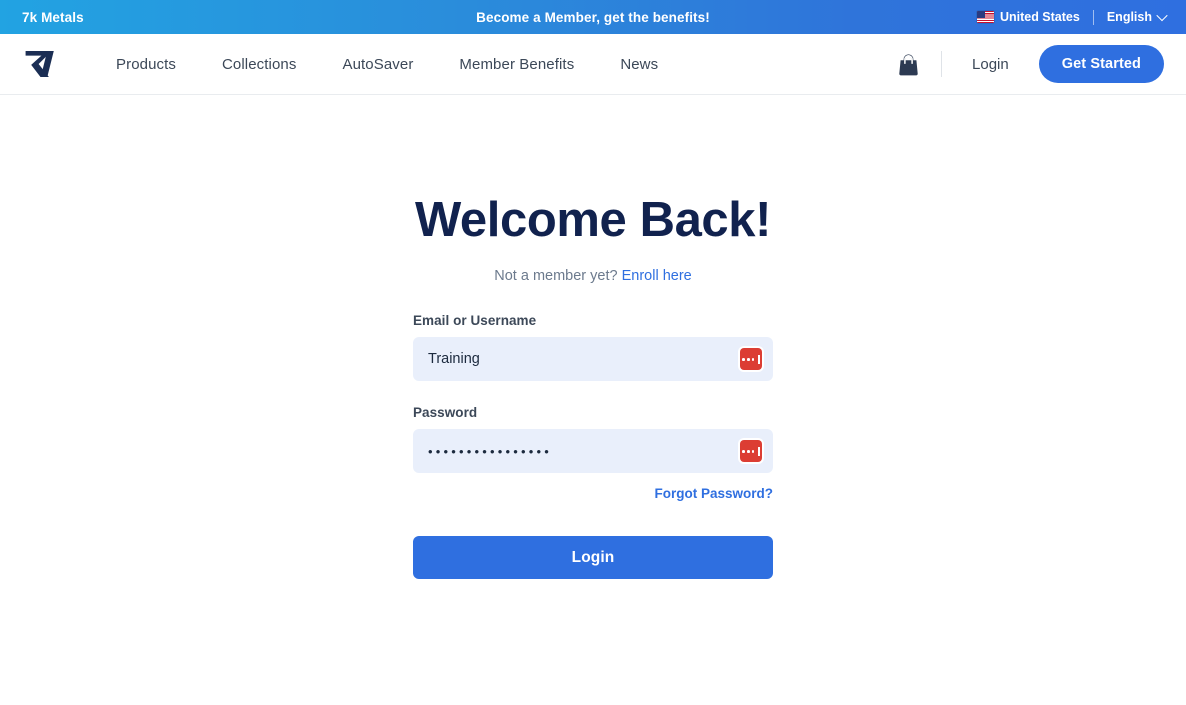 The image size is (1186, 705). What do you see at coordinates (259, 64) in the screenshot?
I see `nav-item-collections: Collections` at bounding box center [259, 64].